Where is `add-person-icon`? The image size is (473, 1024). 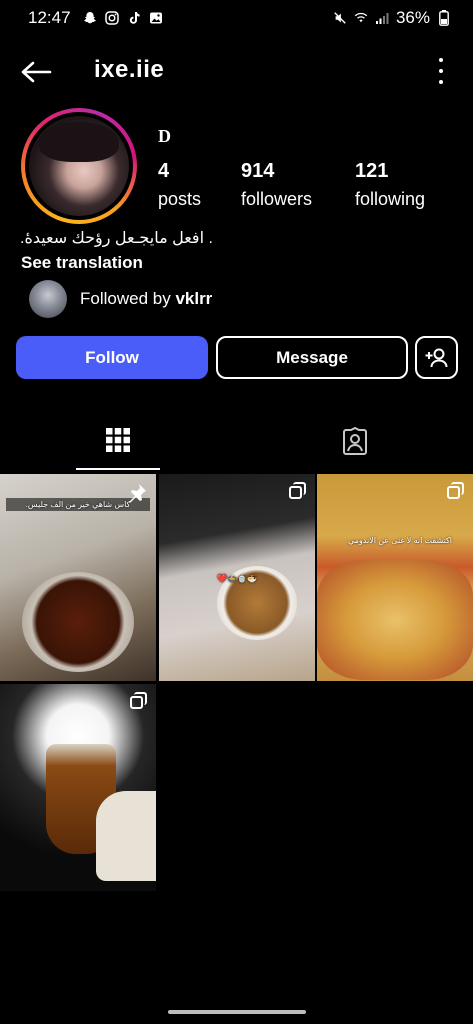 add-person-icon is located at coordinates (436, 357).